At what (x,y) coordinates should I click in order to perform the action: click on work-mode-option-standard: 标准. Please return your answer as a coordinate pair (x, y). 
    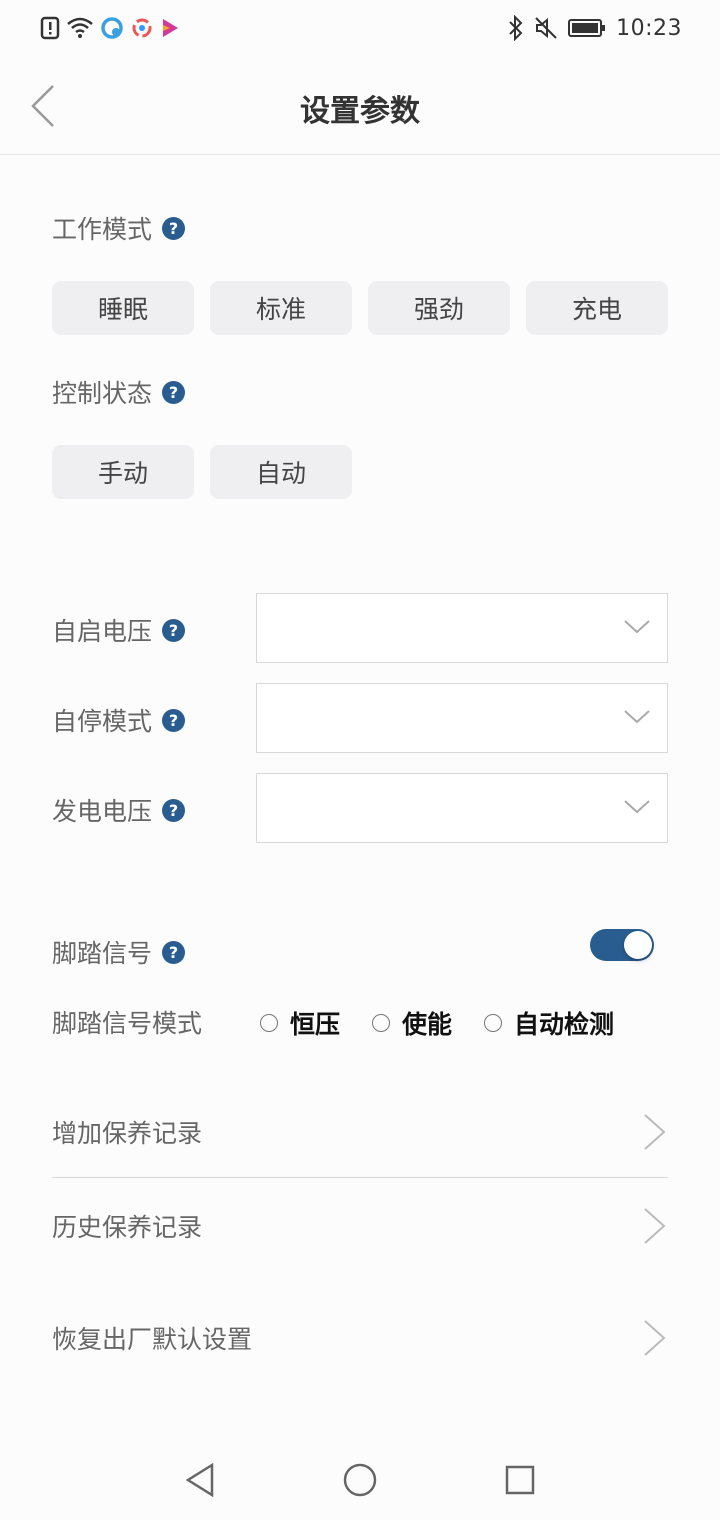
    Looking at the image, I should click on (281, 308).